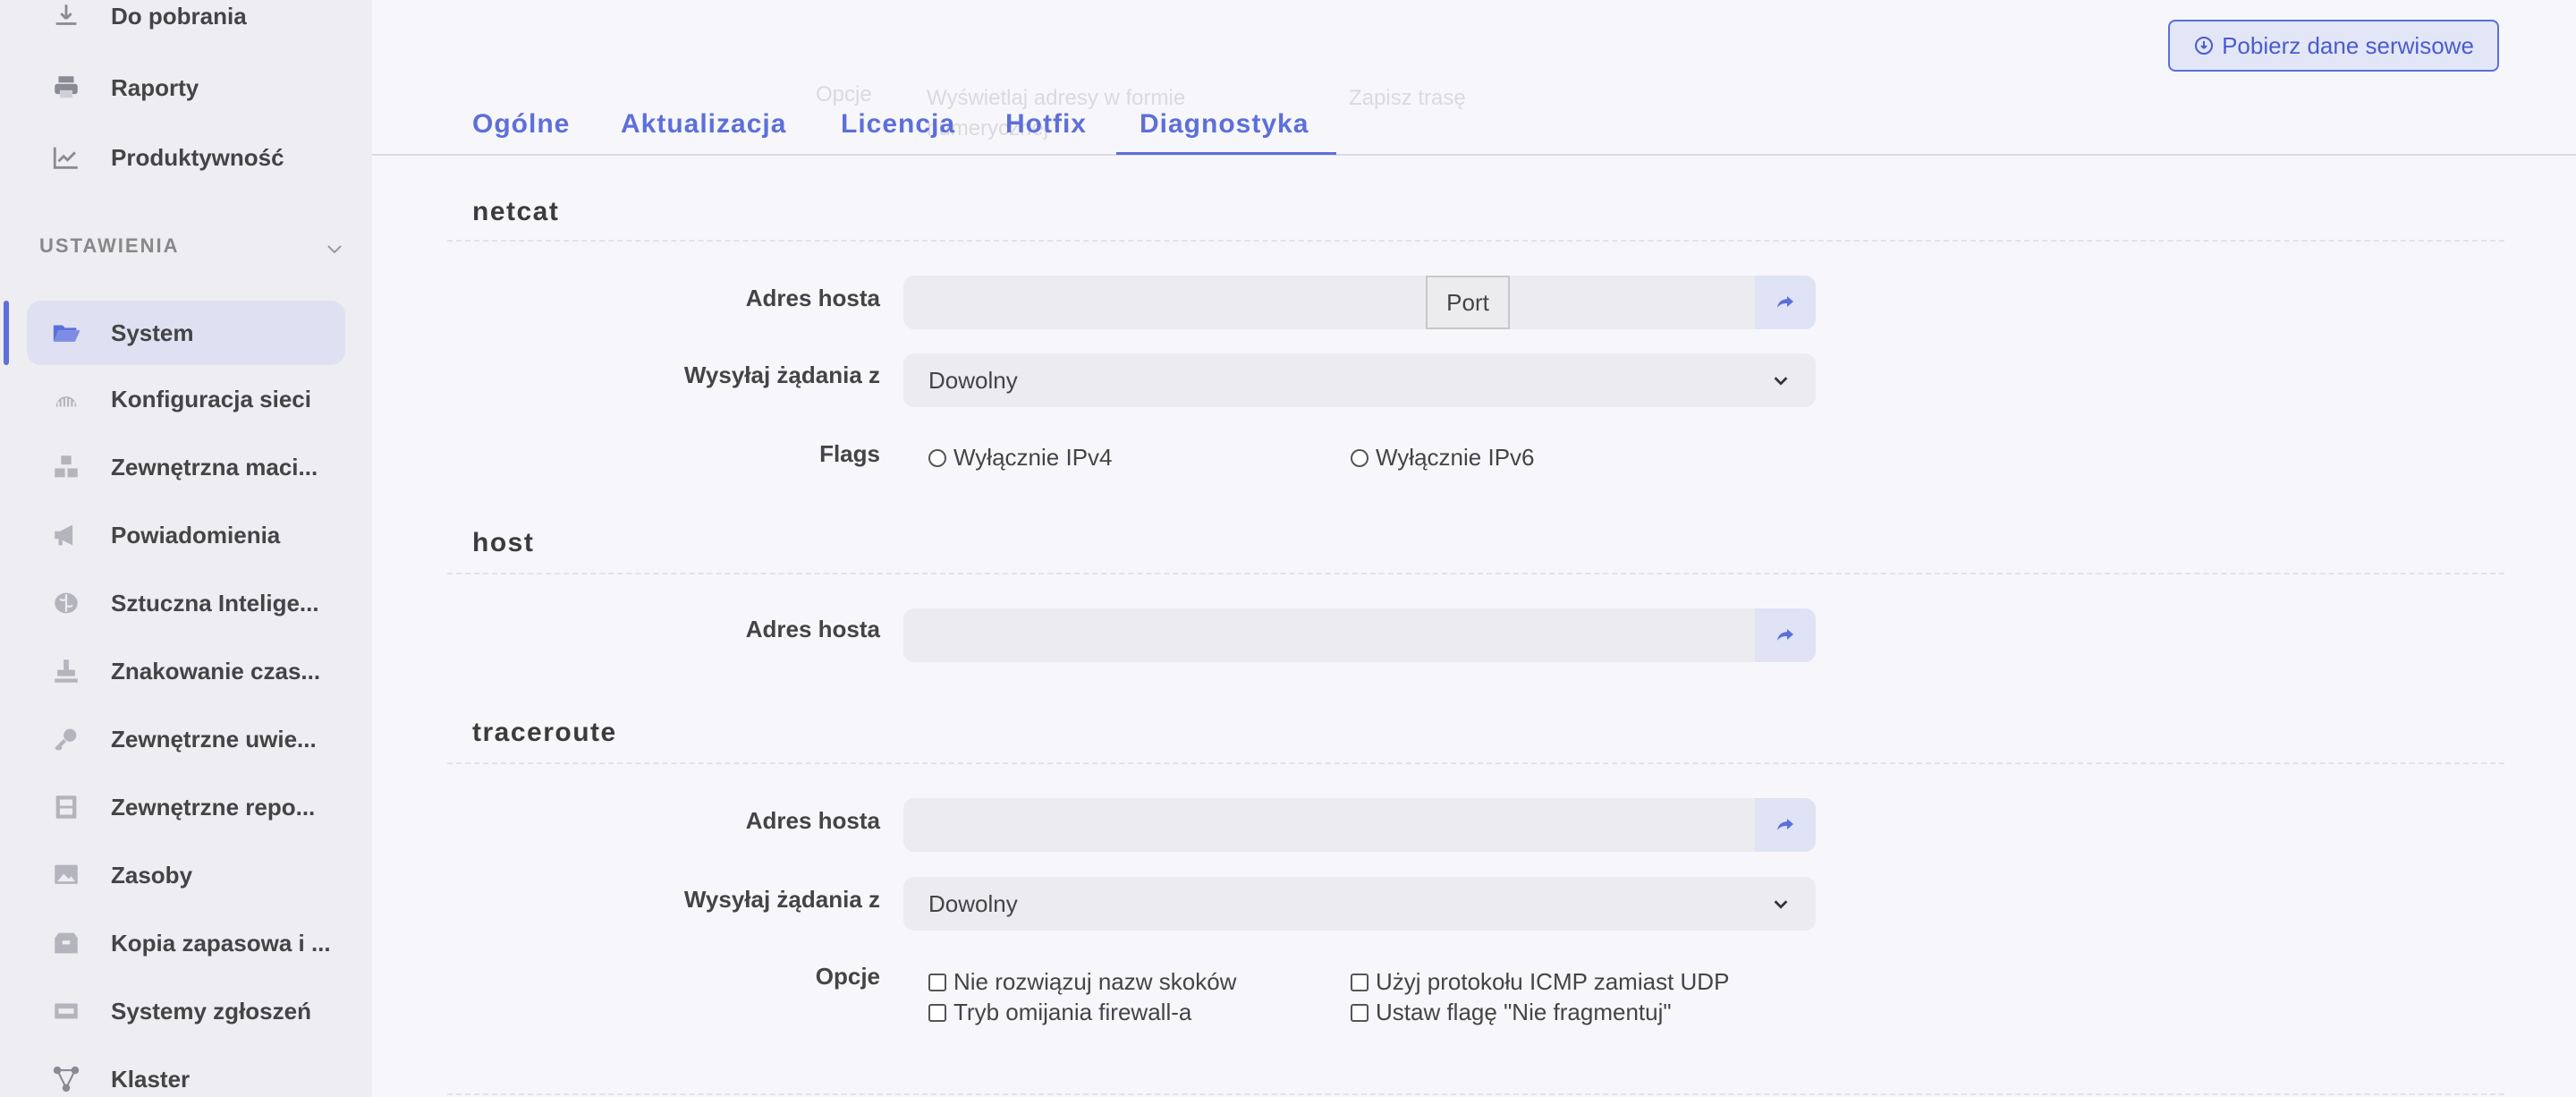  Describe the element at coordinates (186, 333) in the screenshot. I see `sidebar-item-system: System` at that location.